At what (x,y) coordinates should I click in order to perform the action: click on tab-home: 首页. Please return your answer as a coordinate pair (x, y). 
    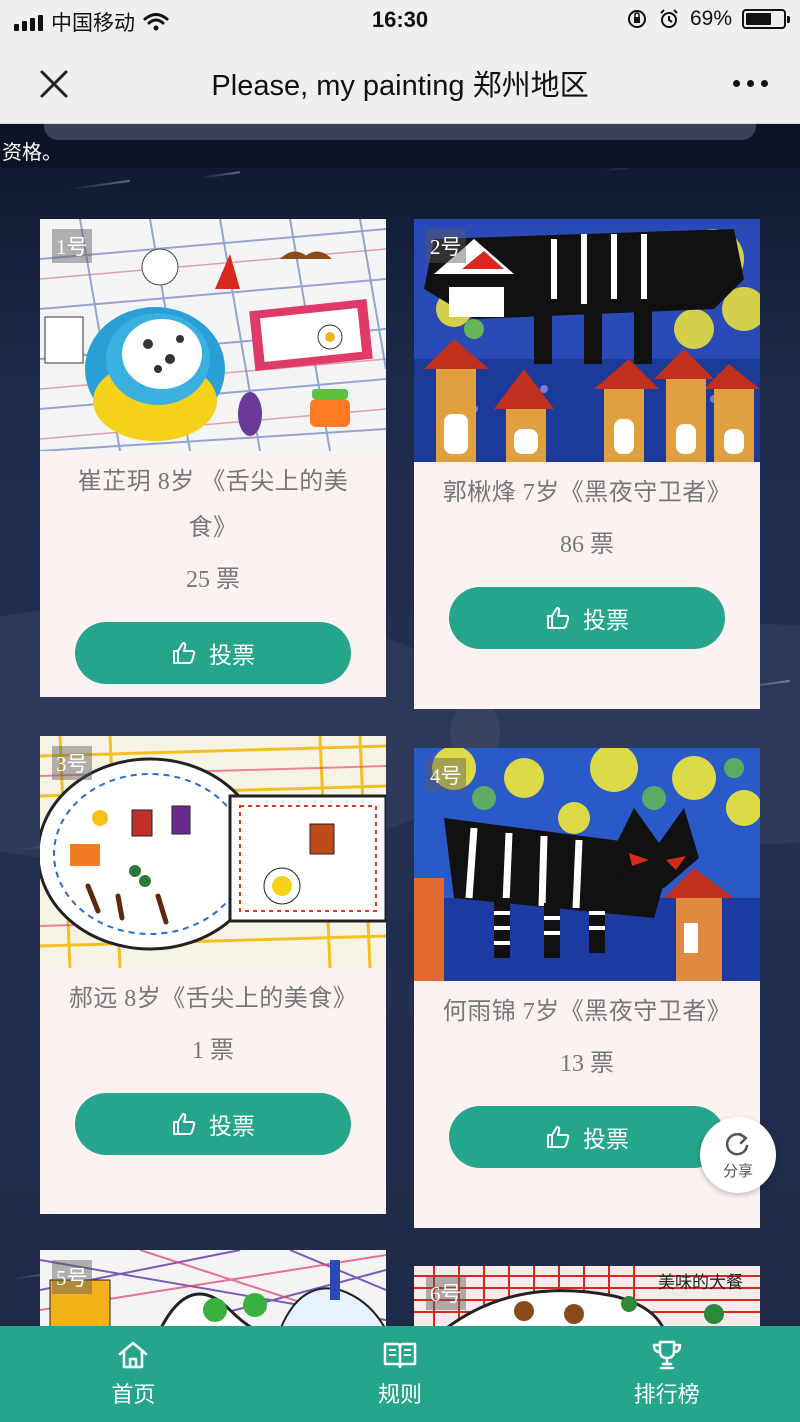
    Looking at the image, I should click on (133, 1374).